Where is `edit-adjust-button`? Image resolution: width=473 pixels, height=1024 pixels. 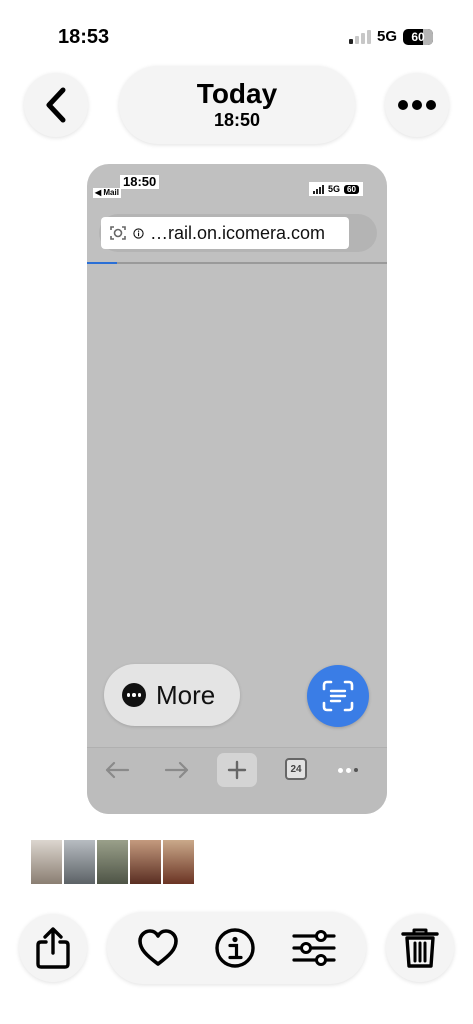
edit-adjust-button is located at coordinates (314, 948).